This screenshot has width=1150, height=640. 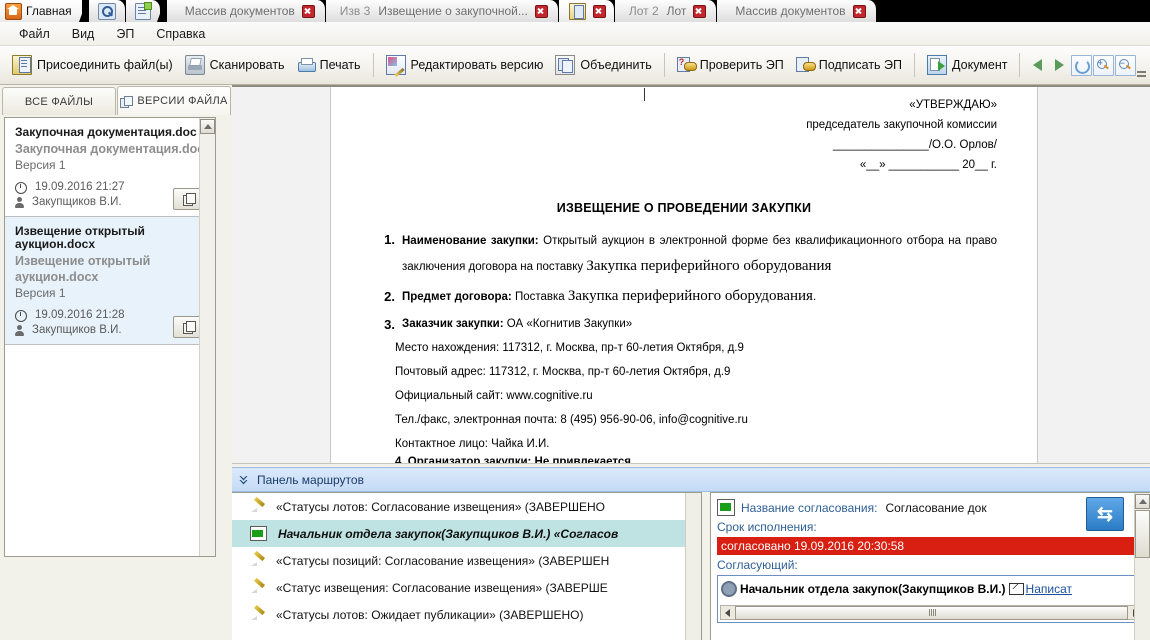 I want to click on edit-version-button: Редактировать версию, so click(x=465, y=65).